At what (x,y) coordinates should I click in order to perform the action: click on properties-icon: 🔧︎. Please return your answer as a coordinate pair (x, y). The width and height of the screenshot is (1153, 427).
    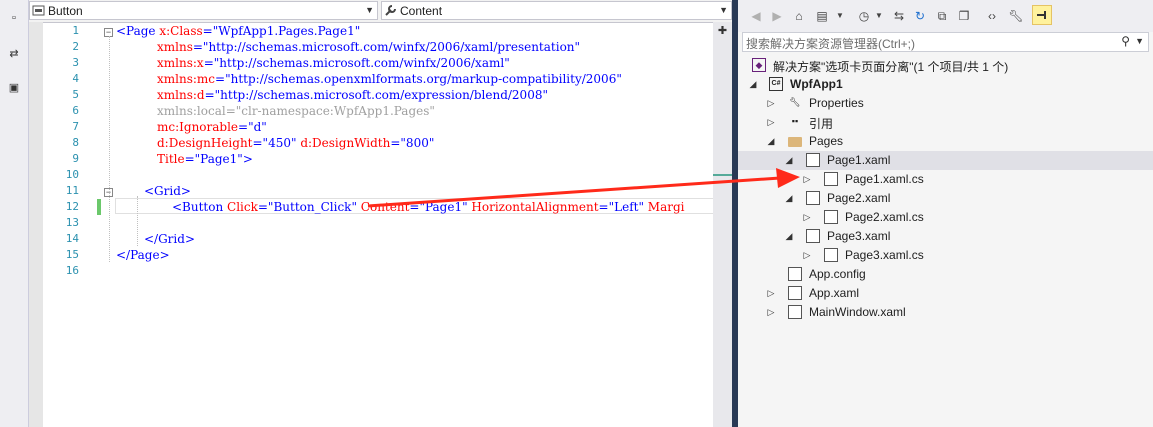
    Looking at the image, I should click on (1016, 16).